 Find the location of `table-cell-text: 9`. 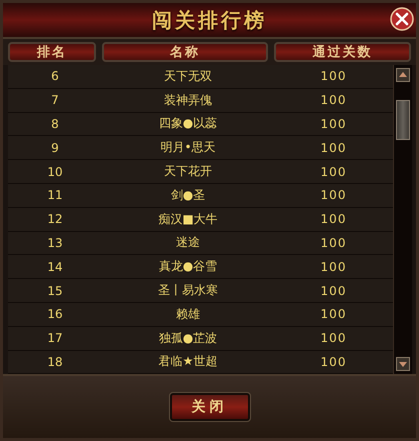

table-cell-text: 9 is located at coordinates (55, 147).